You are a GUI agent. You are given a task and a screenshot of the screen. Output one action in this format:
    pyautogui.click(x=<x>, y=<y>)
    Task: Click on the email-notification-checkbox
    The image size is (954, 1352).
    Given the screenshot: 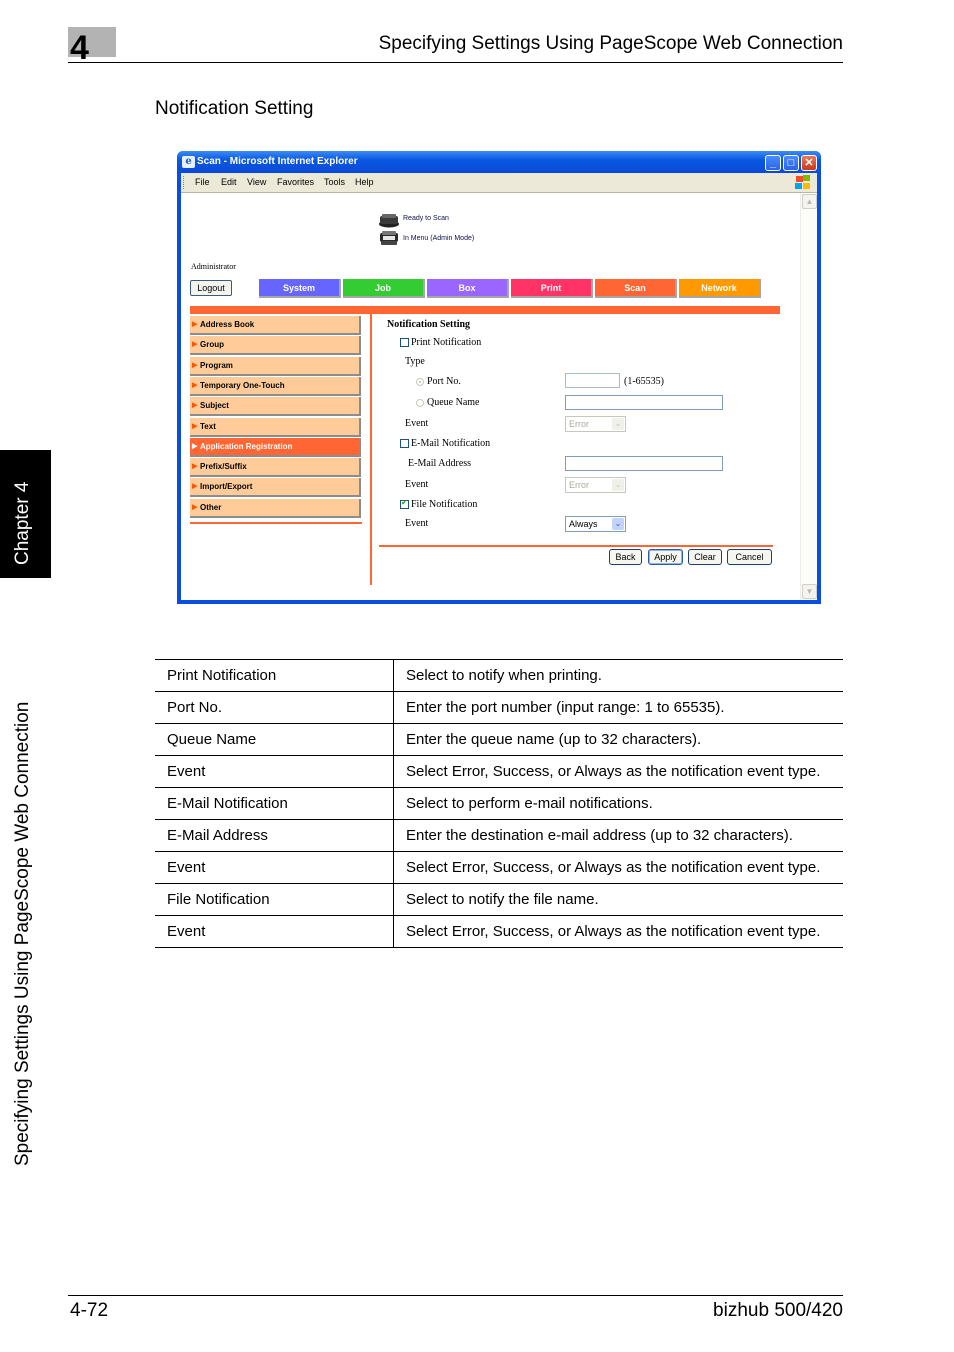 What is the action you would take?
    pyautogui.click(x=404, y=443)
    